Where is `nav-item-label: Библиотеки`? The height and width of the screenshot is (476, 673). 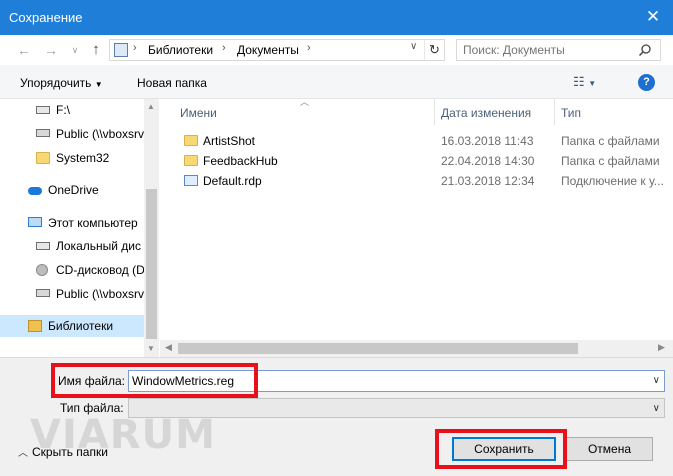 nav-item-label: Библиотеки is located at coordinates (81, 326).